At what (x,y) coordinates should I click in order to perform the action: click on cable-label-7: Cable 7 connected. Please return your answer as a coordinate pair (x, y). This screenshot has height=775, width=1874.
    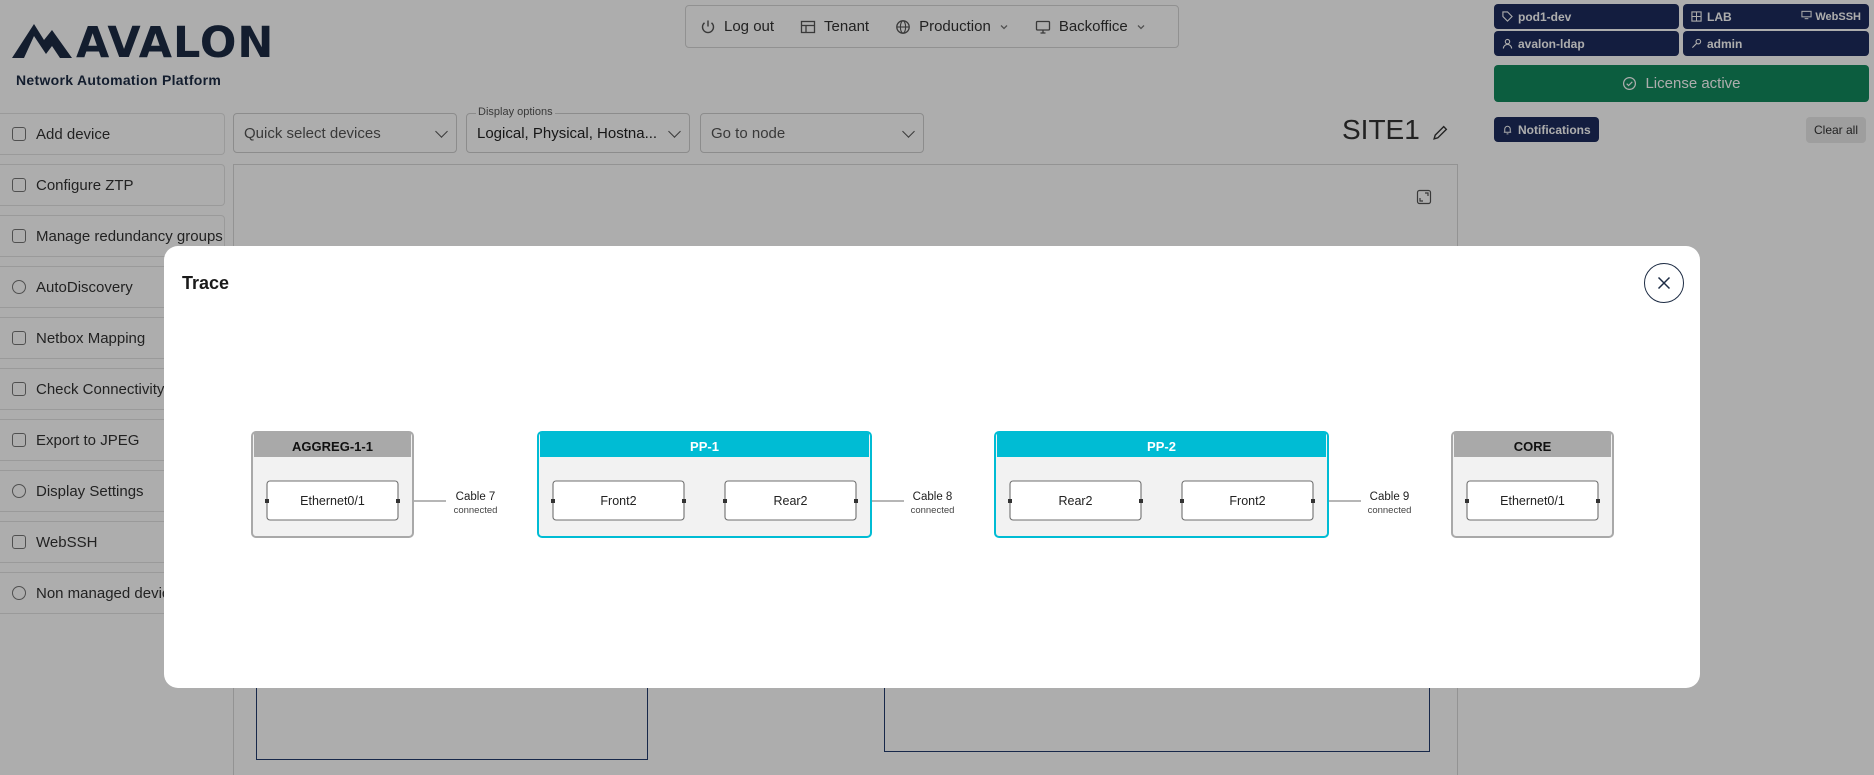
    Looking at the image, I should click on (476, 503).